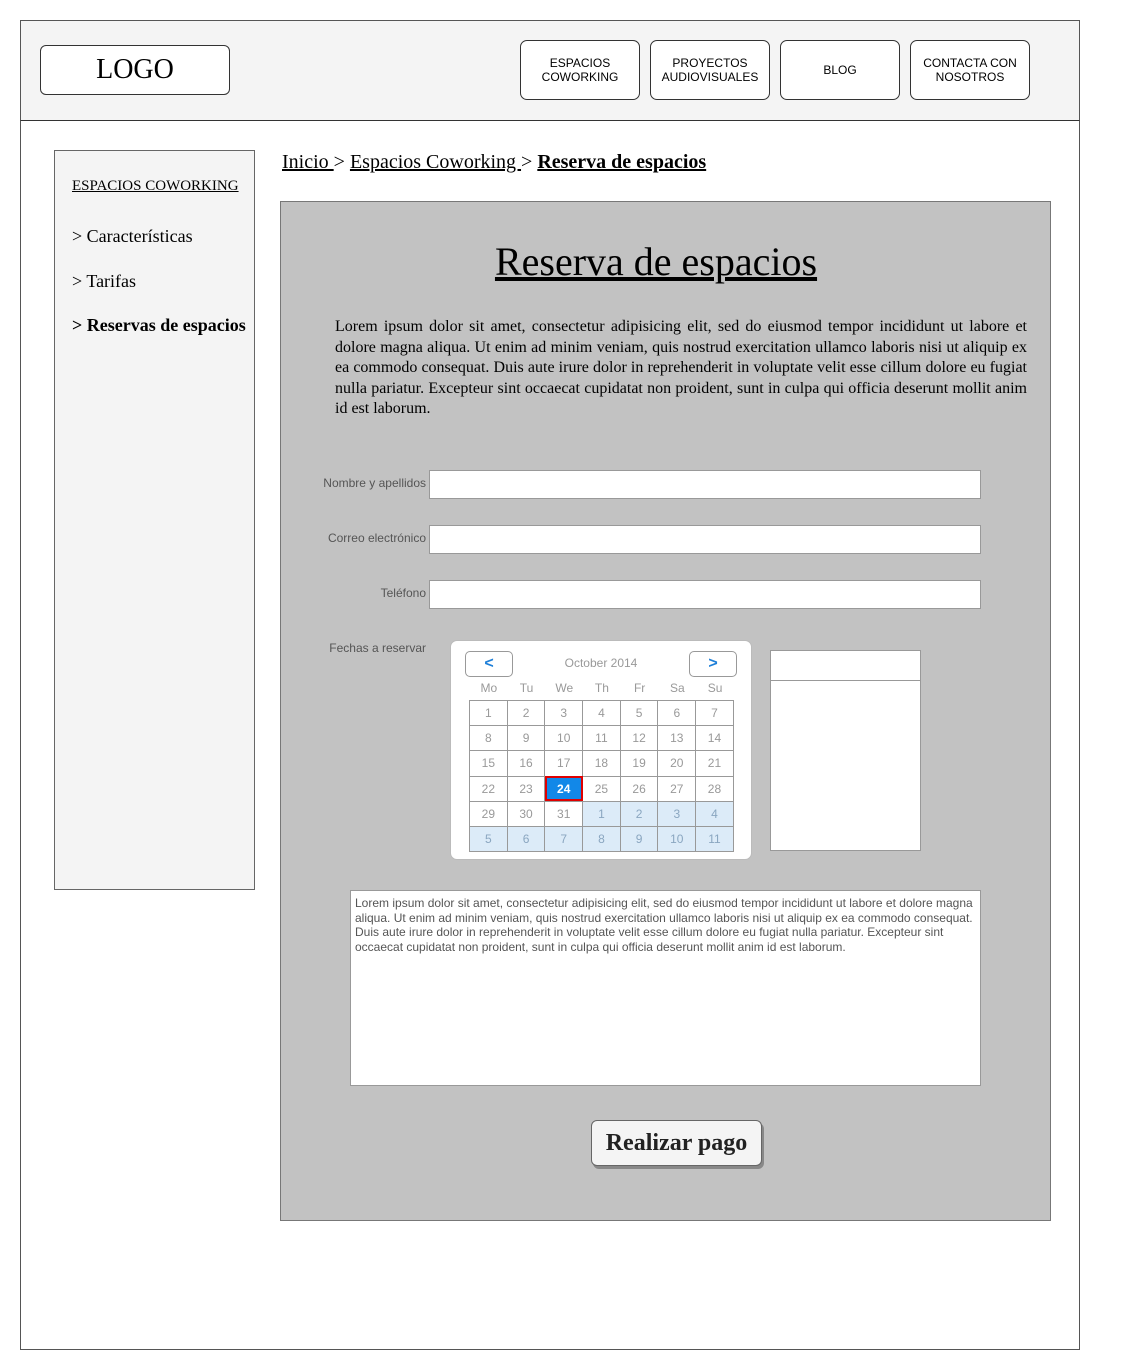  I want to click on pay-button: Realizar pago, so click(676, 1143).